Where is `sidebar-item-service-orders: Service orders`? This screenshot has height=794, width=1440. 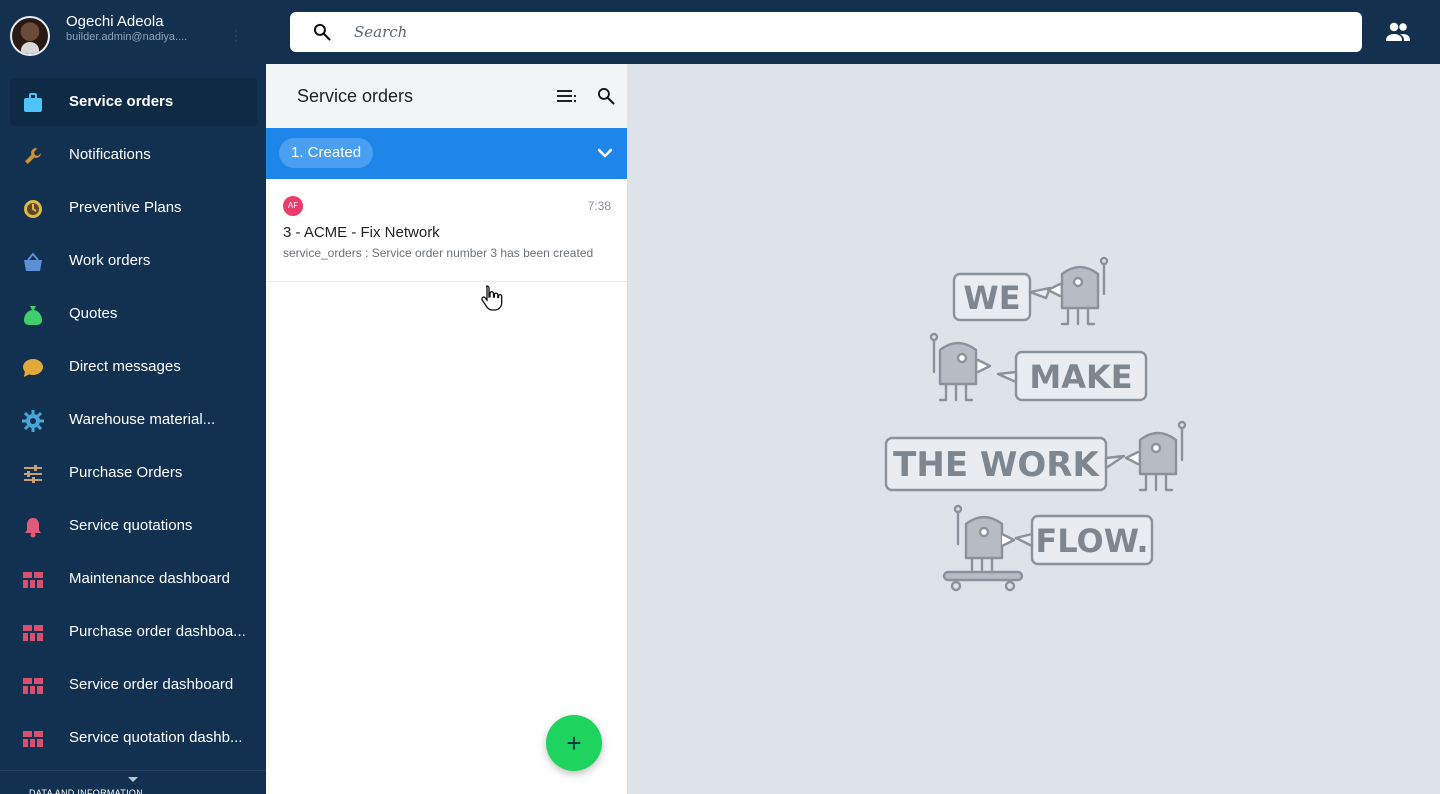
sidebar-item-service-orders: Service orders is located at coordinates (133, 102).